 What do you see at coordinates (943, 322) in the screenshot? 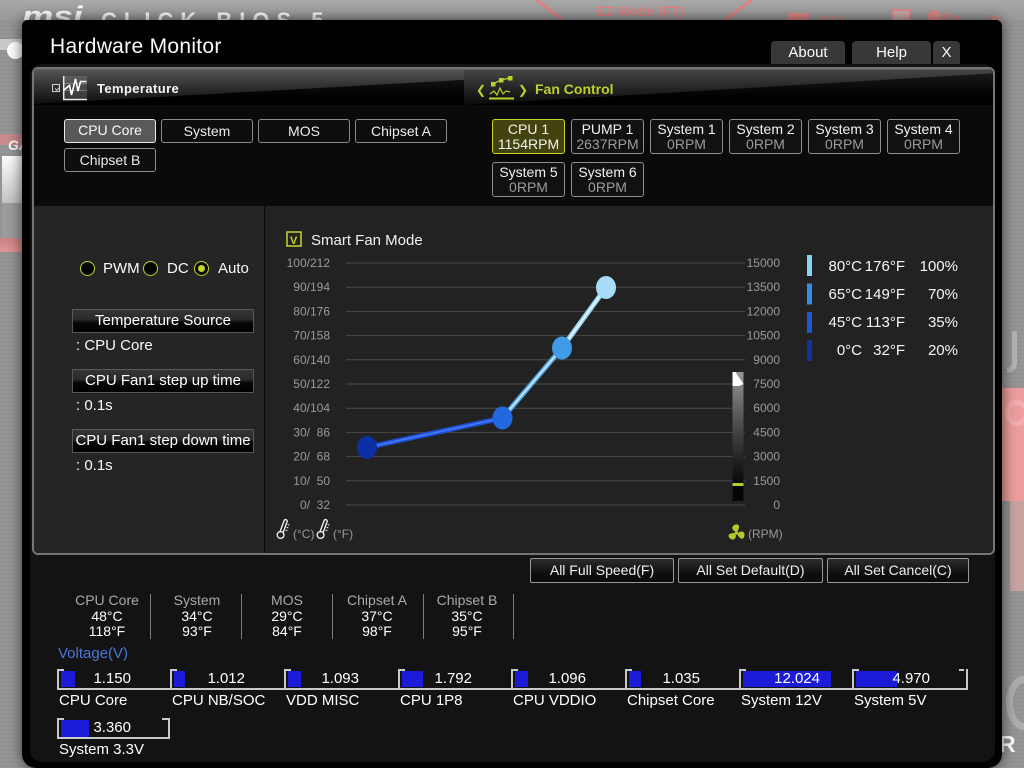
I see `svg-text: 35%` at bounding box center [943, 322].